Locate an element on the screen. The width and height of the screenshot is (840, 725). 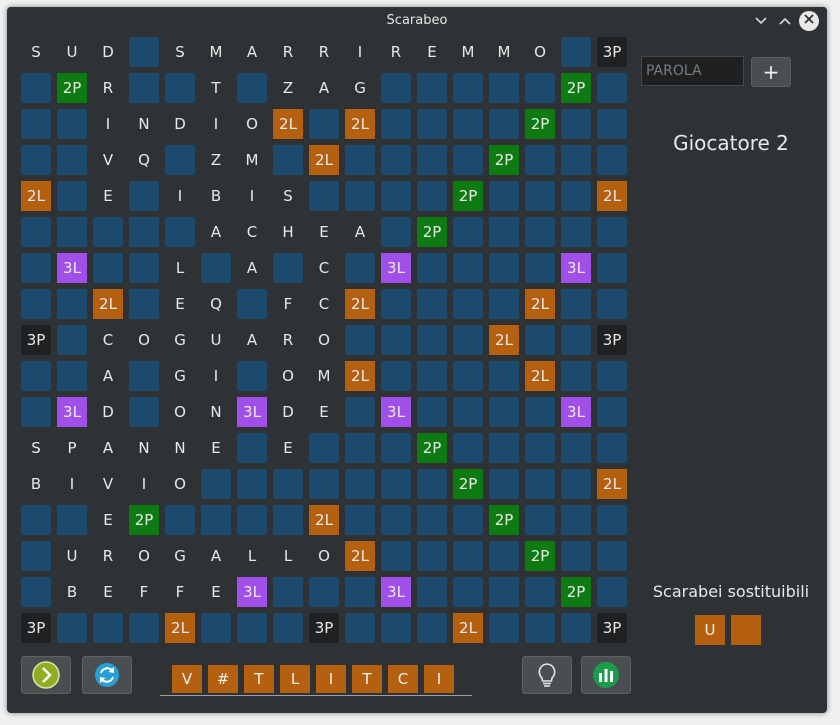
rack-tile: C is located at coordinates (403, 679).